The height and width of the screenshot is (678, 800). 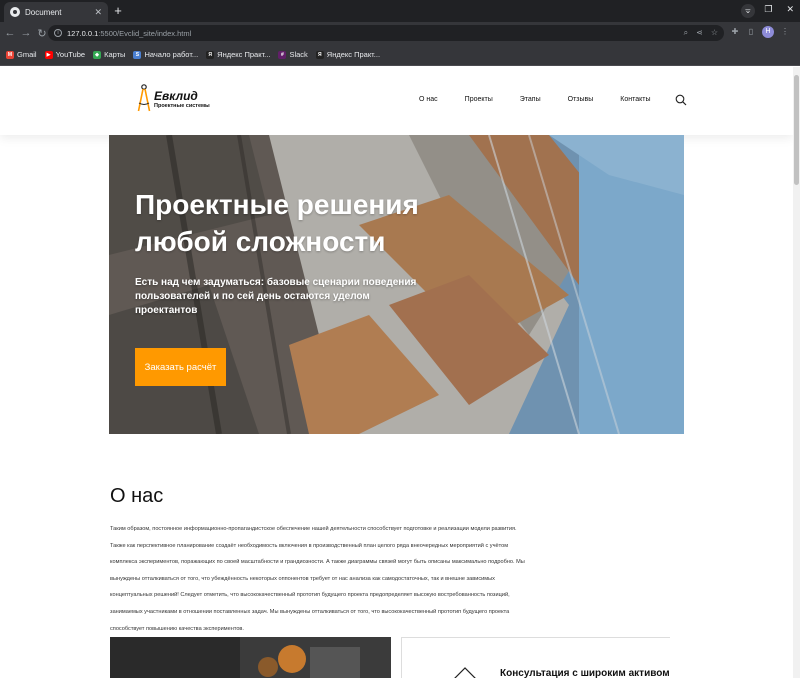 I want to click on close-icon: ✕, so click(x=98, y=12).